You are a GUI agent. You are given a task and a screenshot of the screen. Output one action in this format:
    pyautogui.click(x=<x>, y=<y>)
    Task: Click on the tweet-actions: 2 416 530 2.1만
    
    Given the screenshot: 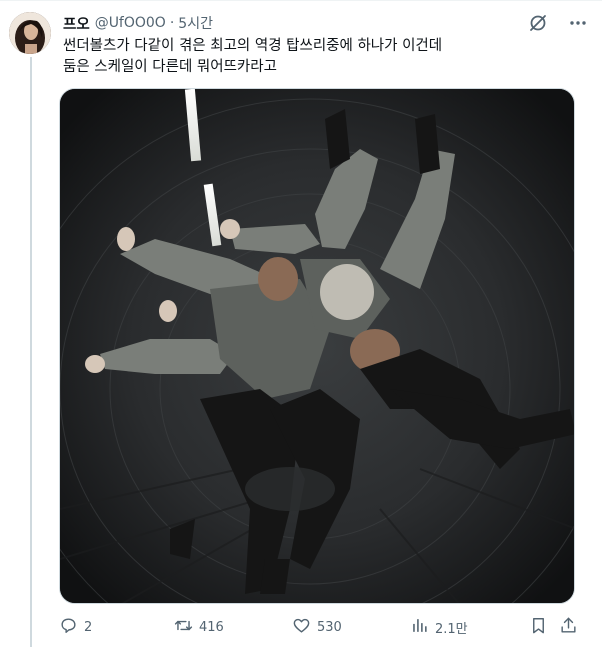 What is the action you would take?
    pyautogui.click(x=319, y=627)
    